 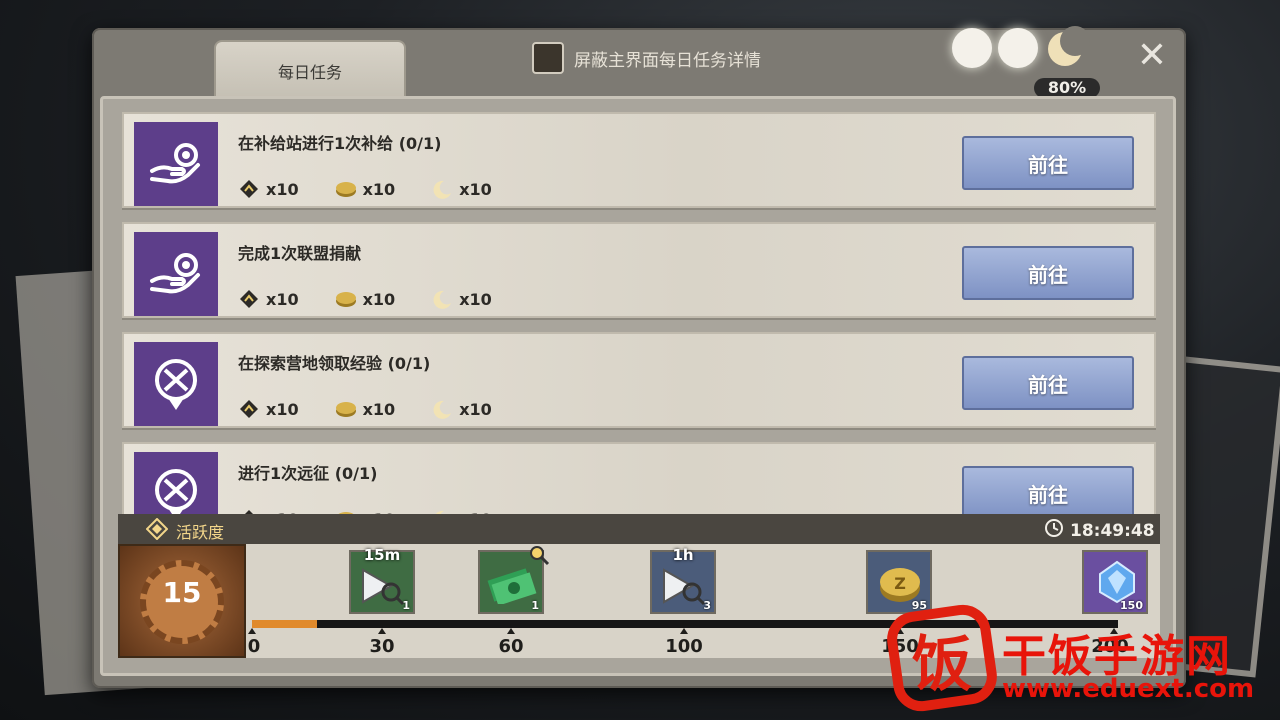 I want to click on activity-label: 活跃度, so click(x=185, y=530).